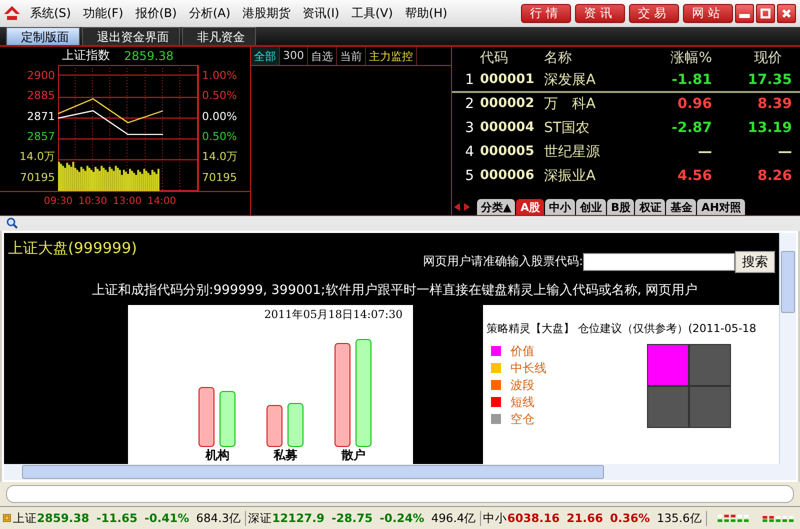 This screenshot has height=529, width=800. I want to click on rank-cell-text: 5, so click(469, 176).